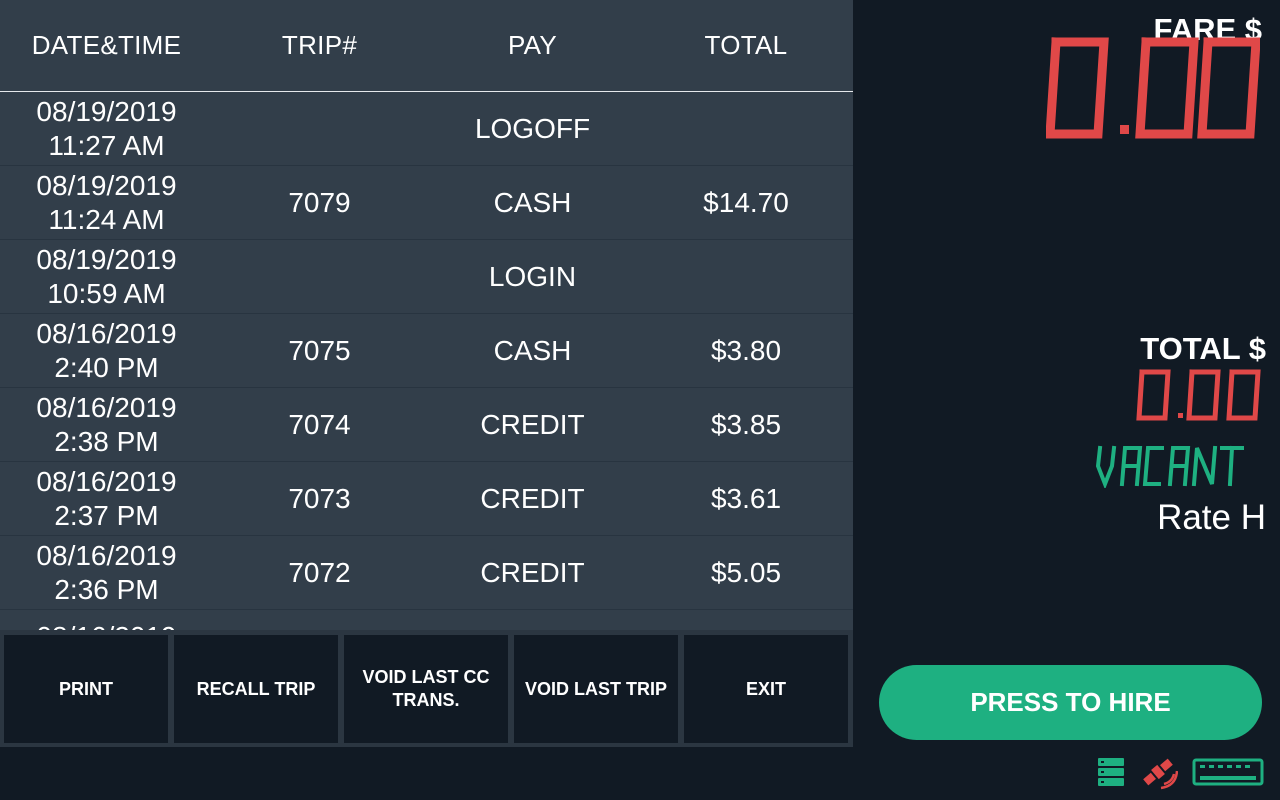 Image resolution: width=1280 pixels, height=800 pixels. I want to click on row-total: $3.61, so click(746, 498).